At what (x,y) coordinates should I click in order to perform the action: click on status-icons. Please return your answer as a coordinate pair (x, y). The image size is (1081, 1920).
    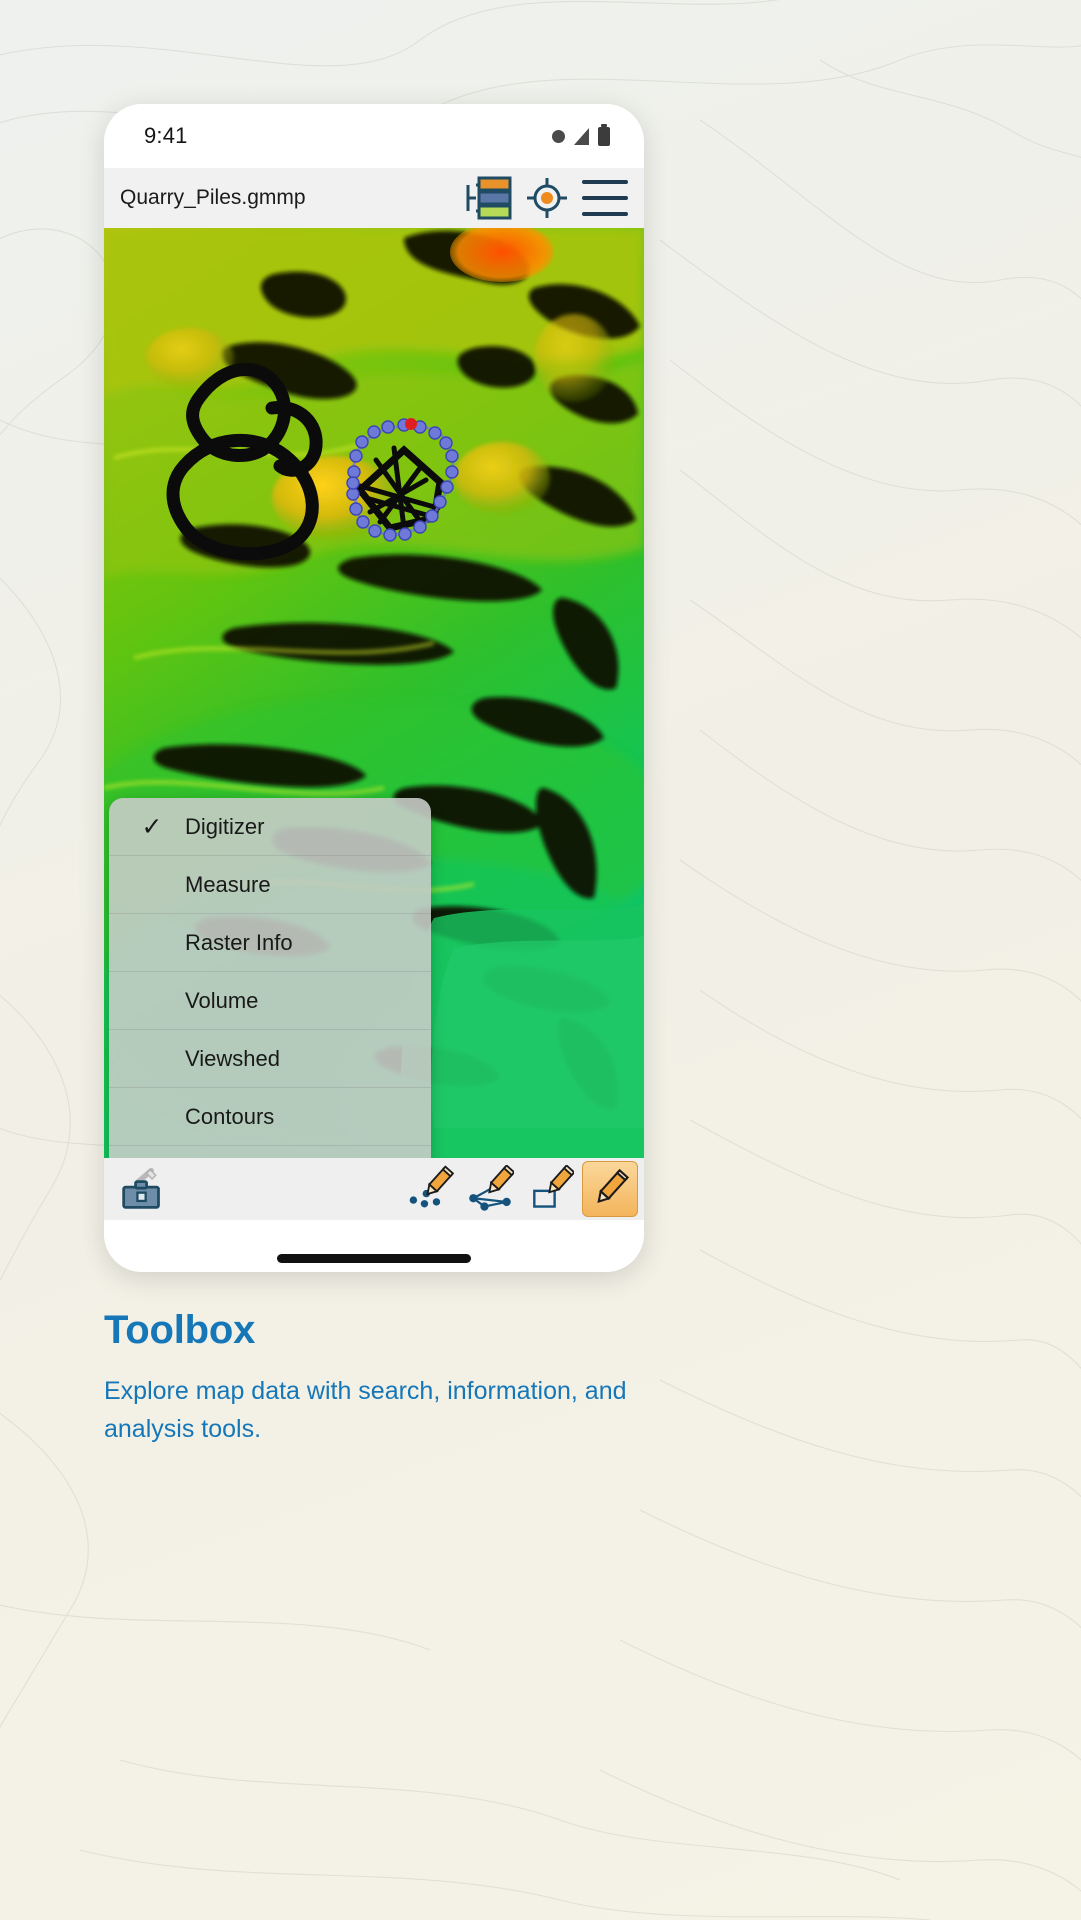
    Looking at the image, I should click on (581, 134).